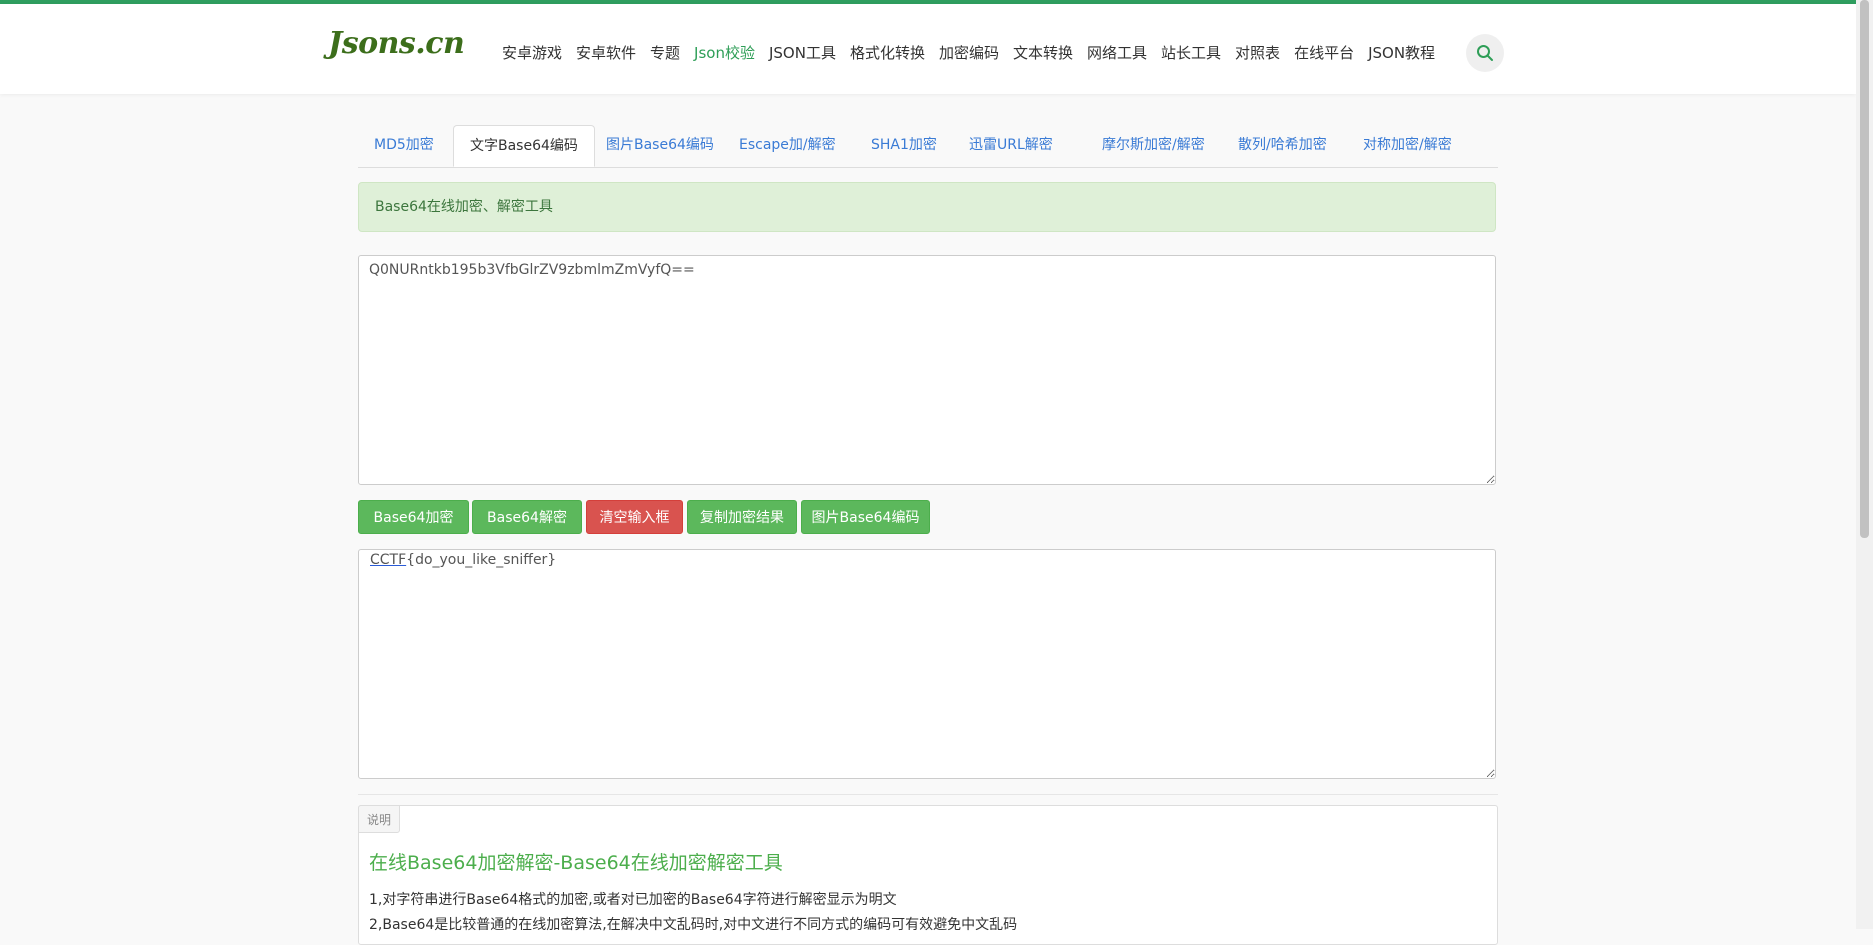 The width and height of the screenshot is (1873, 945). Describe the element at coordinates (606, 52) in the screenshot. I see `nav-item-android-software: 安卓软件` at that location.